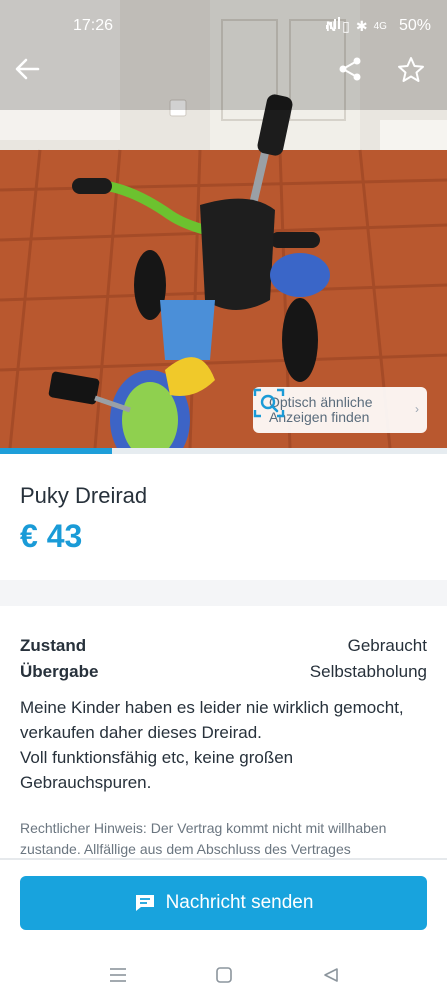 Image resolution: width=447 pixels, height=1000 pixels. Describe the element at coordinates (145, 903) in the screenshot. I see `chat-icon` at that location.